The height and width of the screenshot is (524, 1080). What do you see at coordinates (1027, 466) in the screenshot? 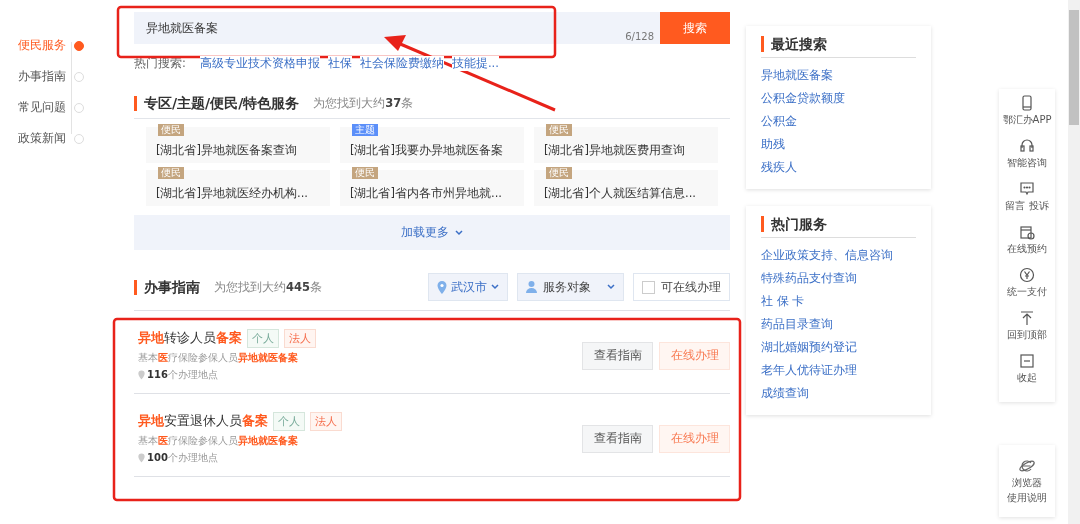
I see `browser-icon` at bounding box center [1027, 466].